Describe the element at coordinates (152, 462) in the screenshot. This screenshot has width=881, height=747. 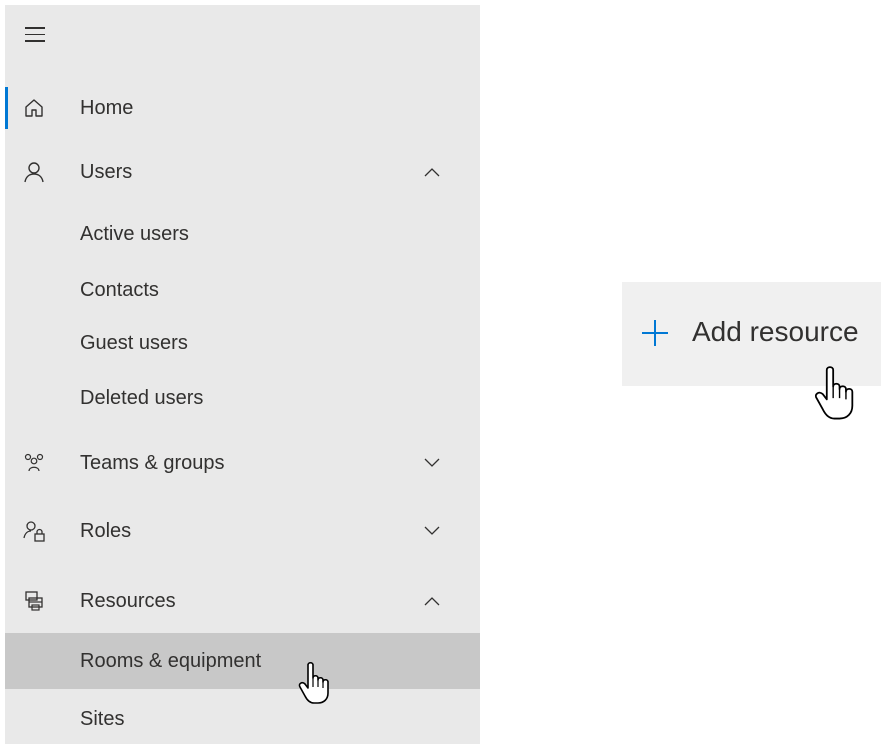
I see `nav-item-teams-label: Teams & groups` at that location.